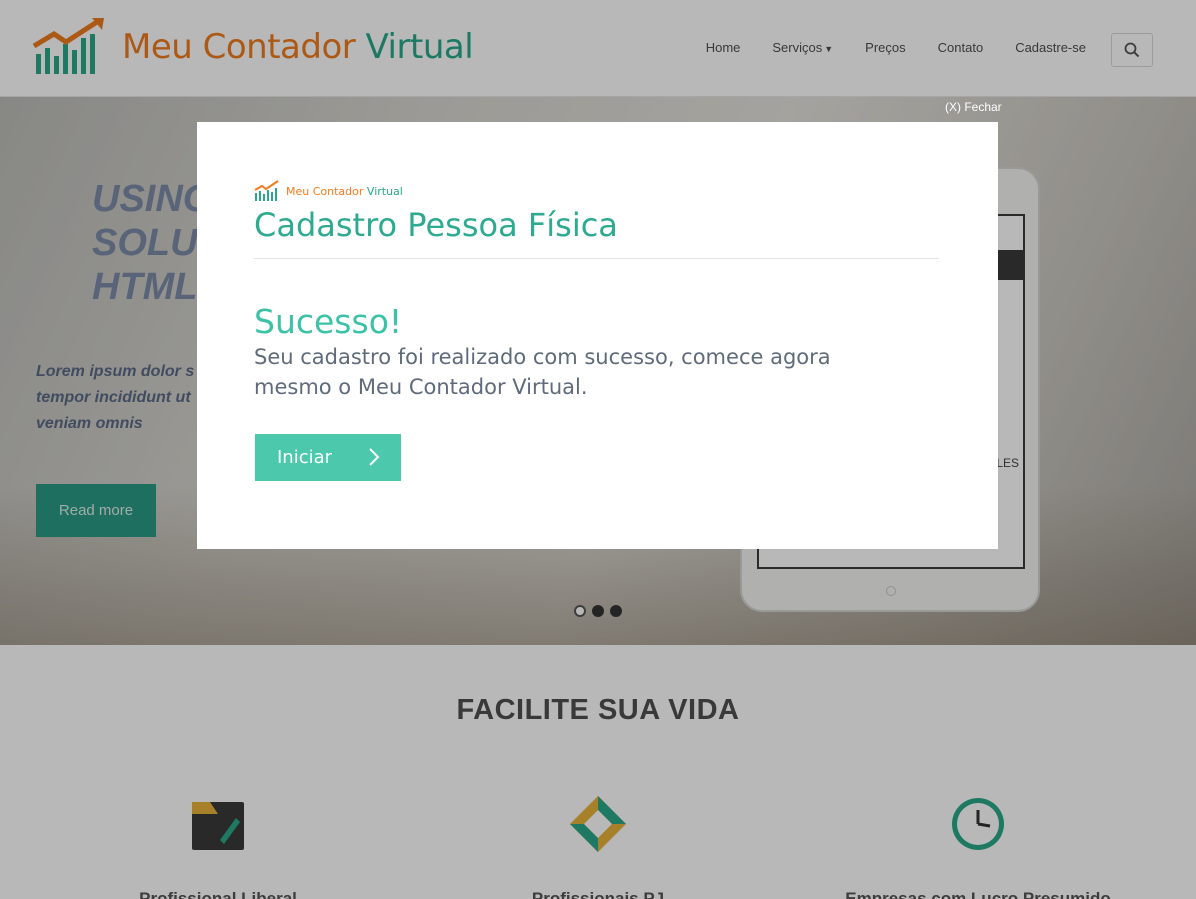 This screenshot has height=899, width=1196. I want to click on chevron-right-icon, so click(374, 457).